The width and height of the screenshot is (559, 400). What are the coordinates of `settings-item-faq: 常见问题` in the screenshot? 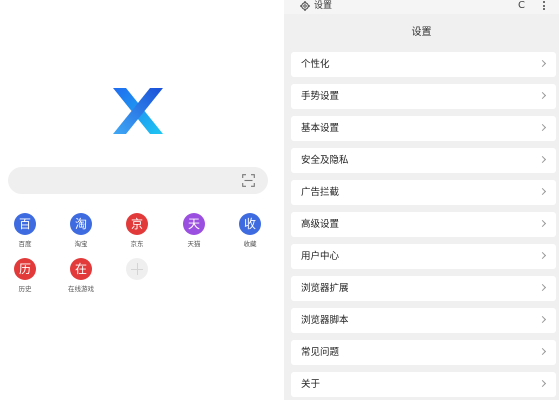 It's located at (423, 352).